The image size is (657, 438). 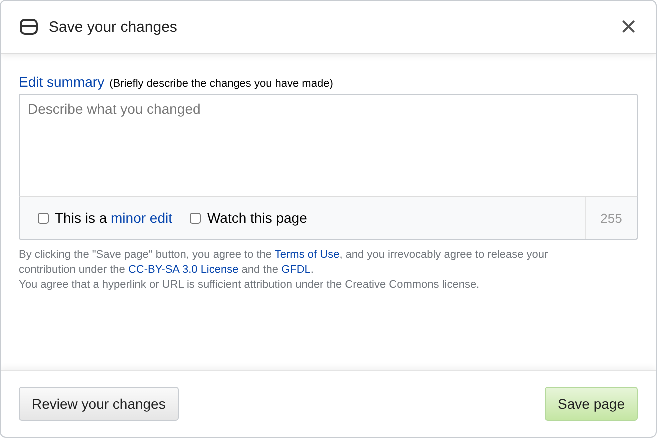 I want to click on option-label: This is a minor edit, so click(x=113, y=218).